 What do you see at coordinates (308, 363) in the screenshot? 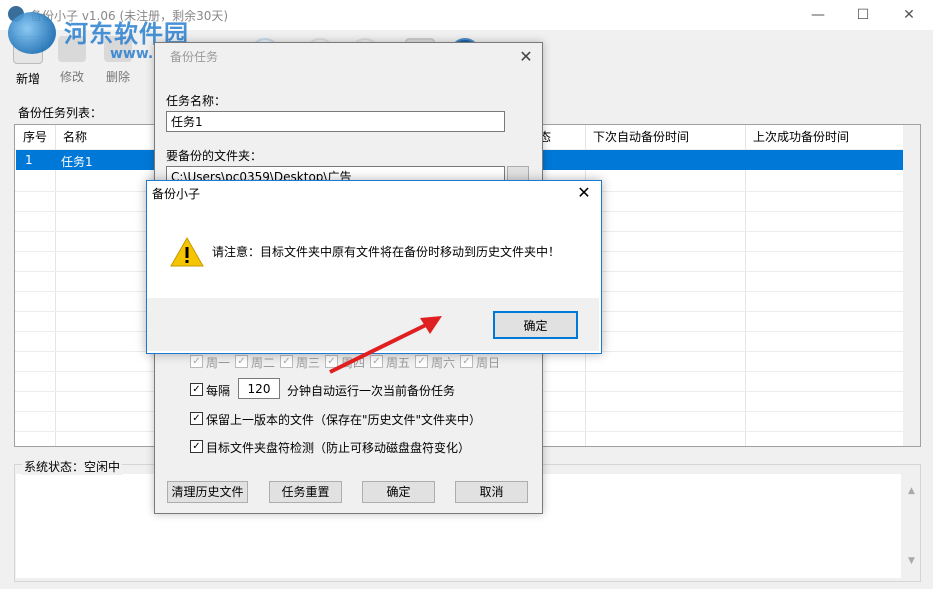
I see `day-label: 周三` at bounding box center [308, 363].